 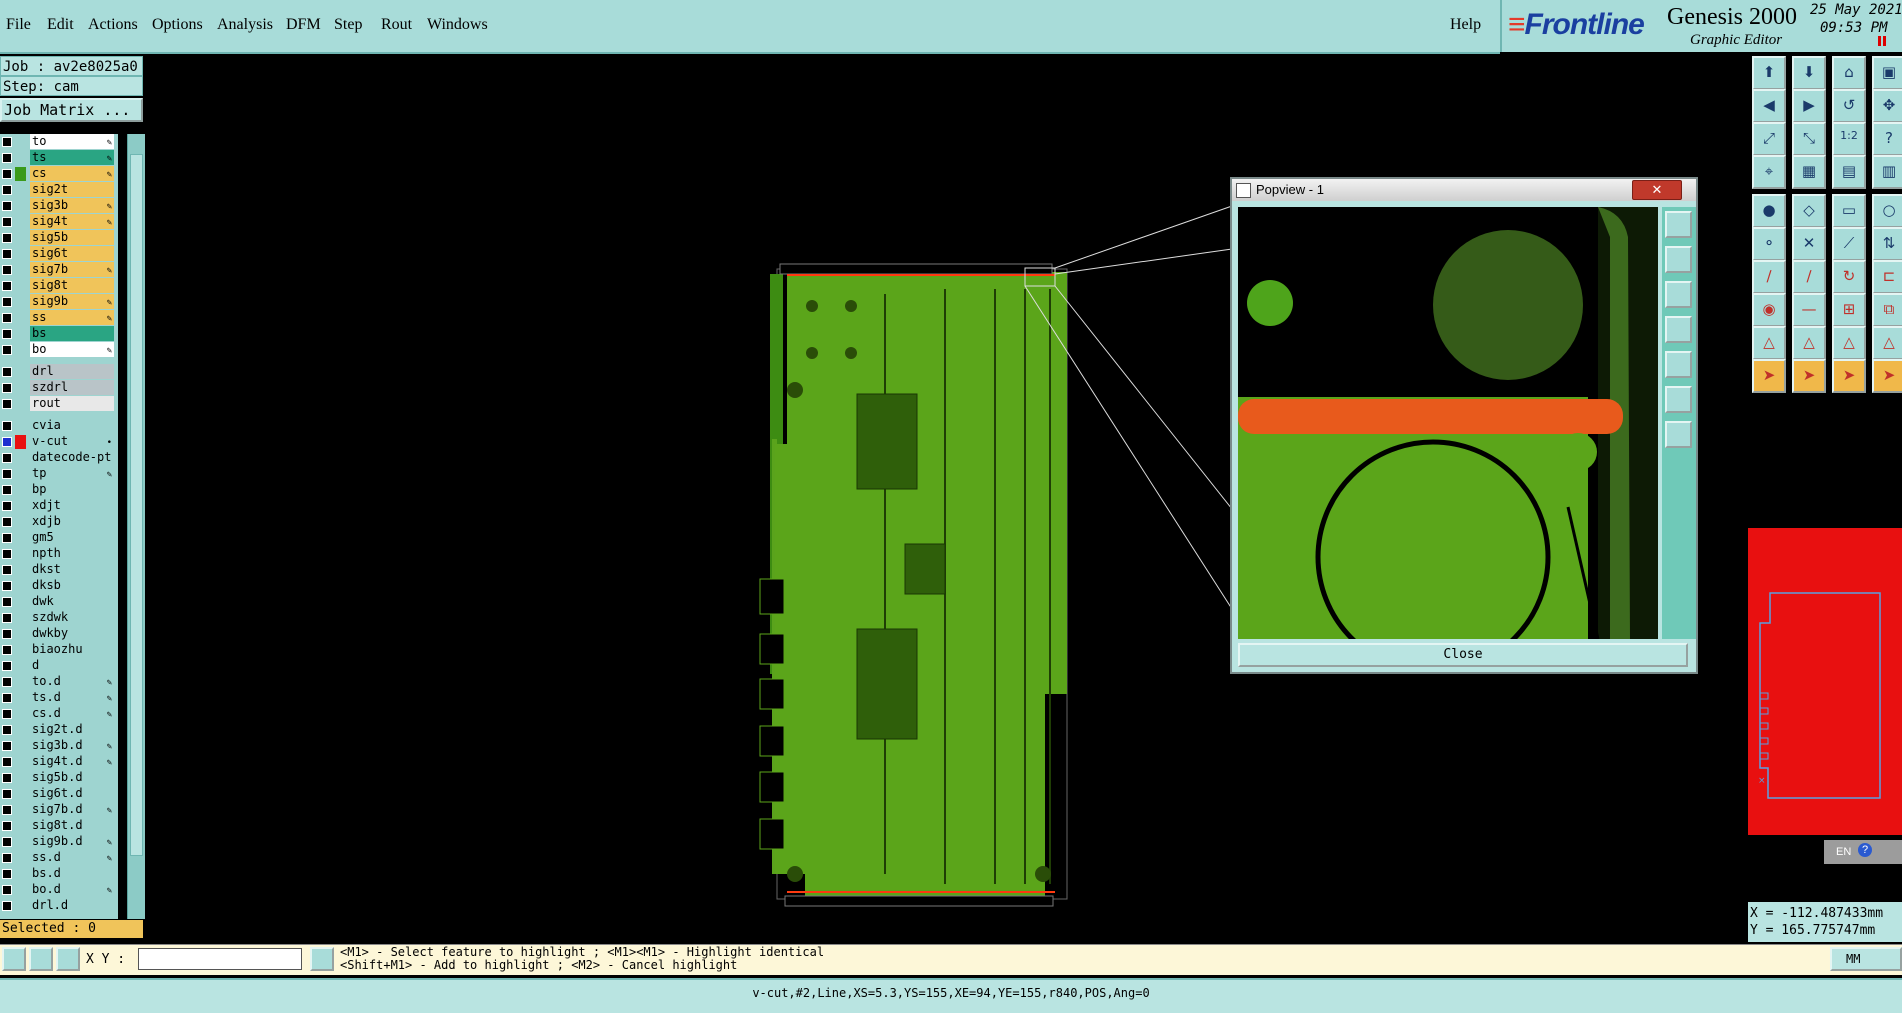 I want to click on layer-name: sig8t, so click(x=72, y=285).